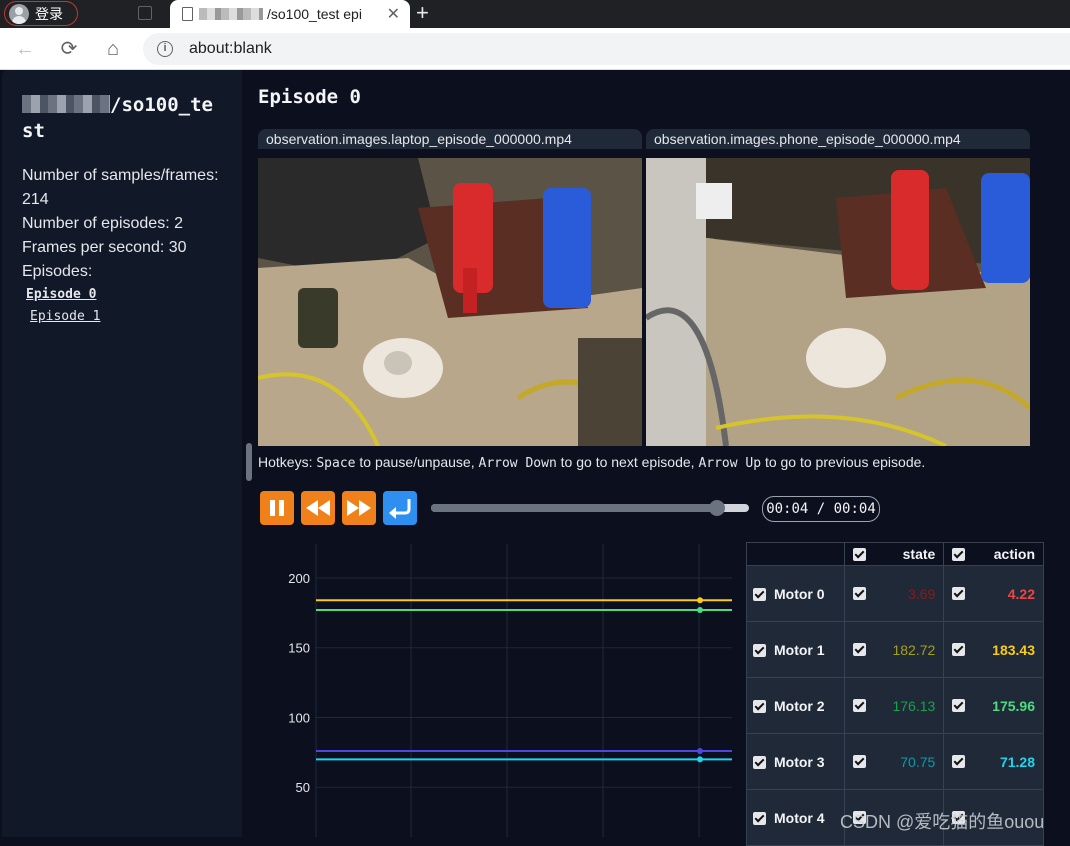 The image size is (1070, 846). I want to click on profile-label: 登录, so click(49, 13).